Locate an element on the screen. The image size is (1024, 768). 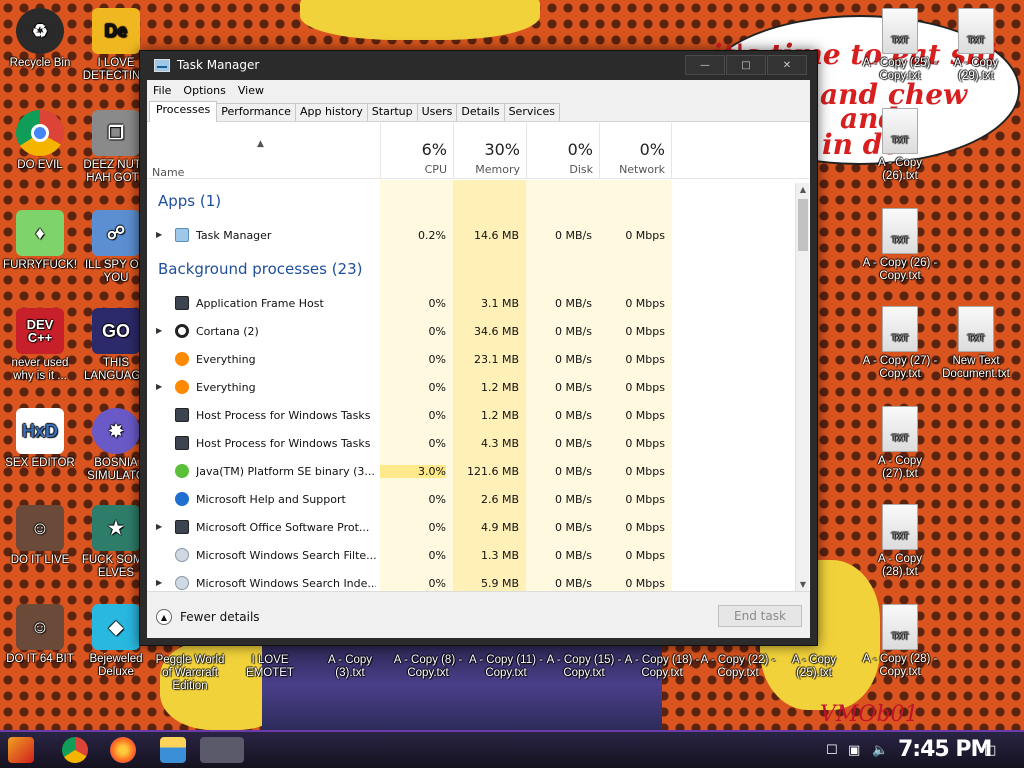
task-manager-icon is located at coordinates (162, 65).